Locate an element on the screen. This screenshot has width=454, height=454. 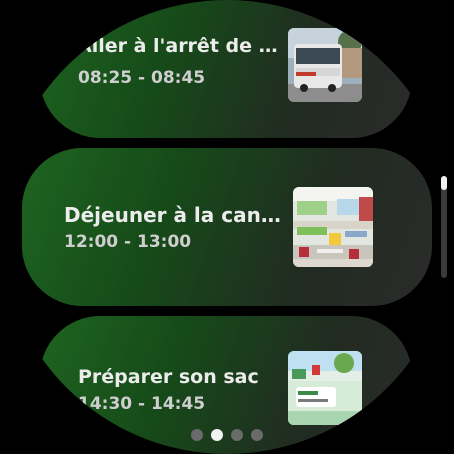
bus-photo-icon is located at coordinates (325, 65).